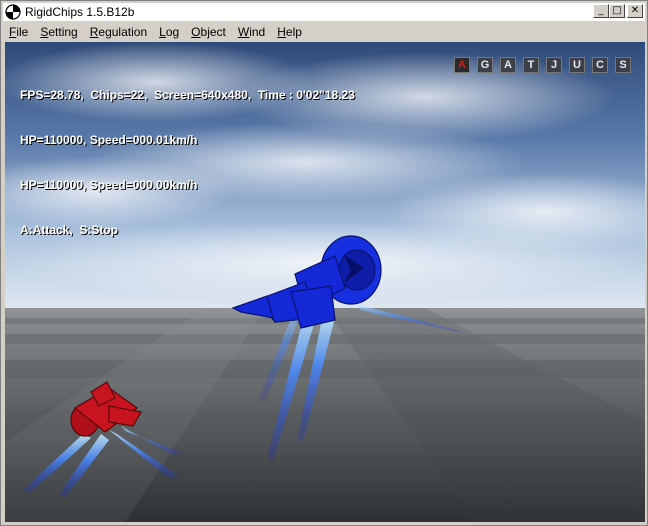 This screenshot has height=526, width=648. I want to click on mode-buttons: A G A T J U C S, so click(542, 65).